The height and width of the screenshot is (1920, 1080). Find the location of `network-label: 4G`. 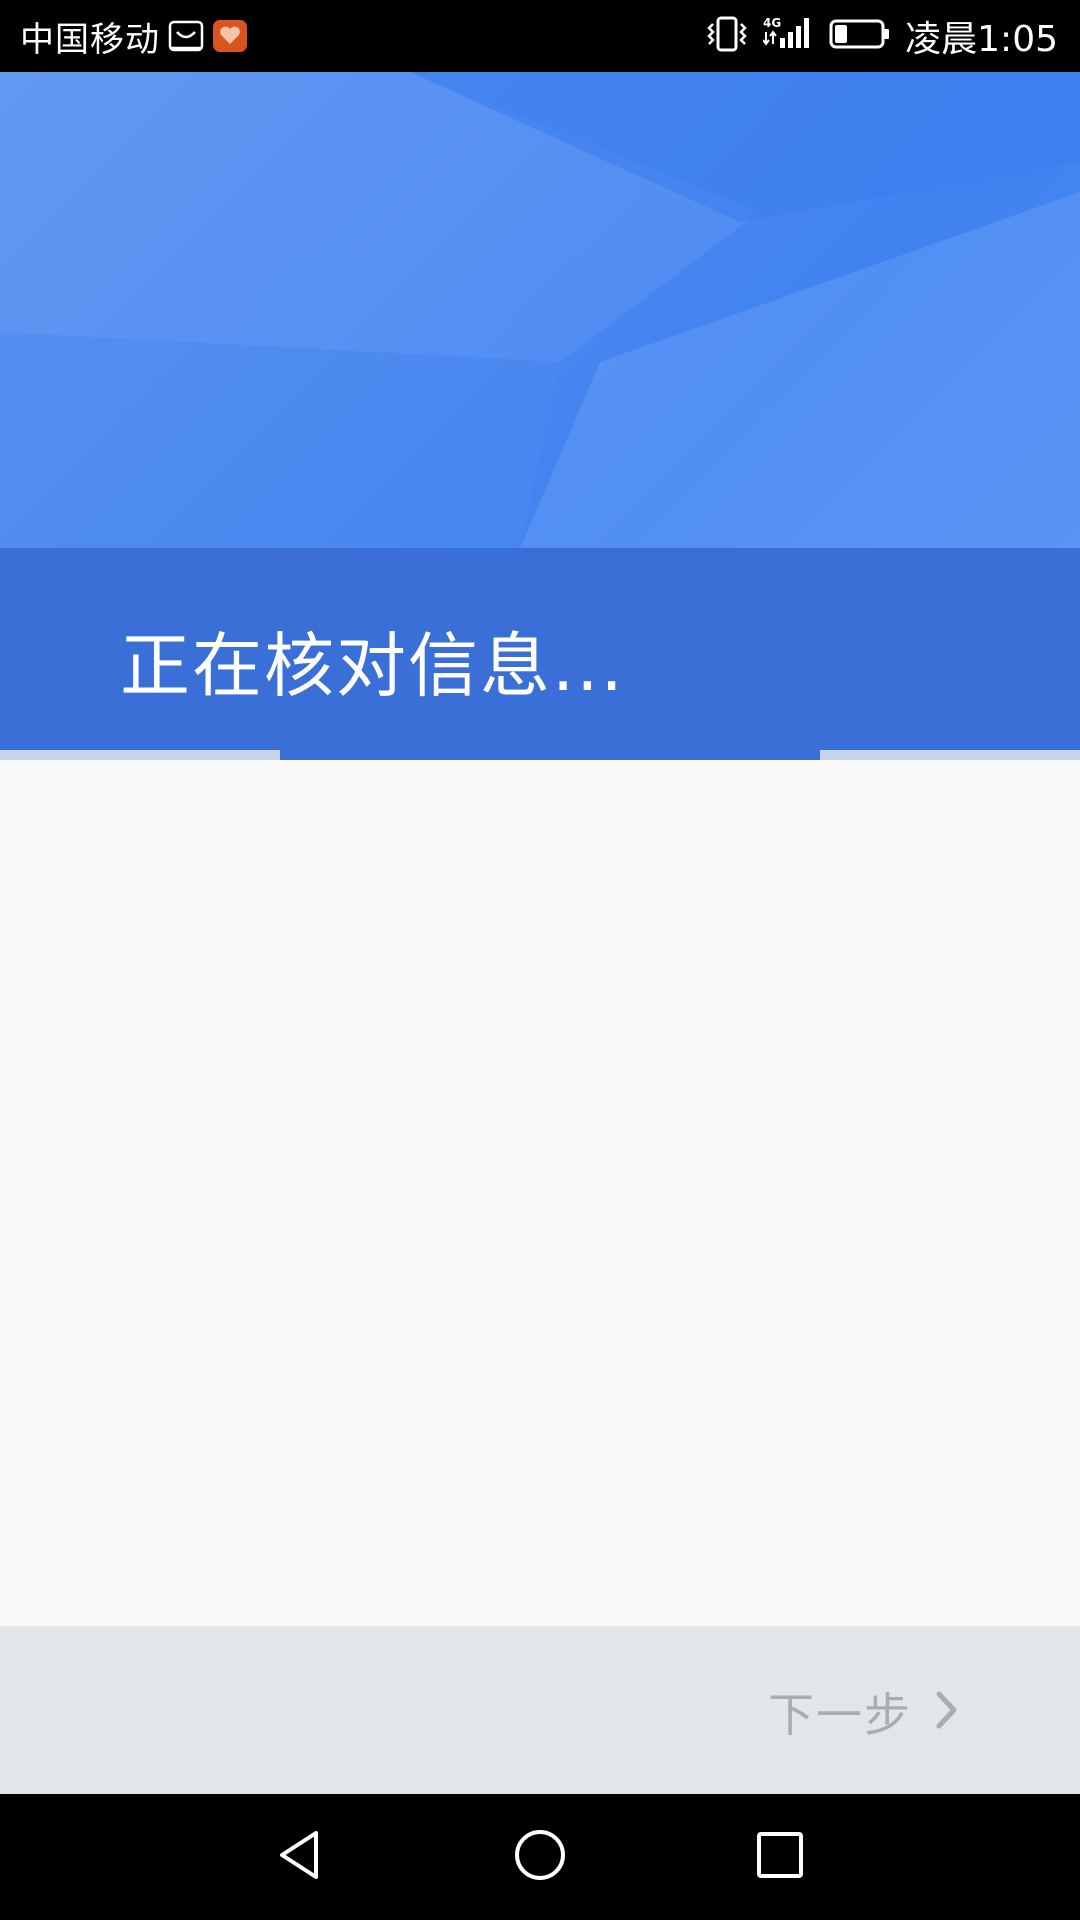

network-label: 4G is located at coordinates (772, 23).